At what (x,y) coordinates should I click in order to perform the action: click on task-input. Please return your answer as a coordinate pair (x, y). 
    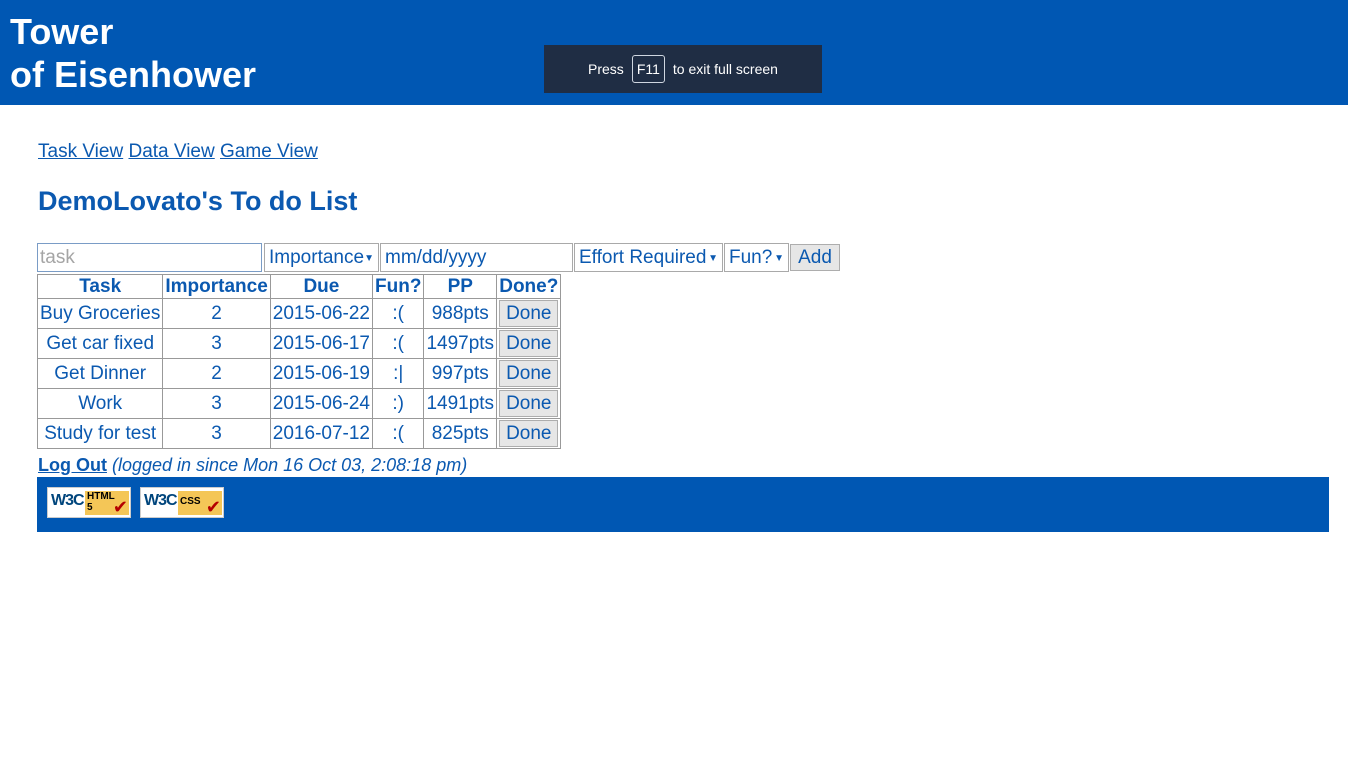
    Looking at the image, I should click on (149, 257).